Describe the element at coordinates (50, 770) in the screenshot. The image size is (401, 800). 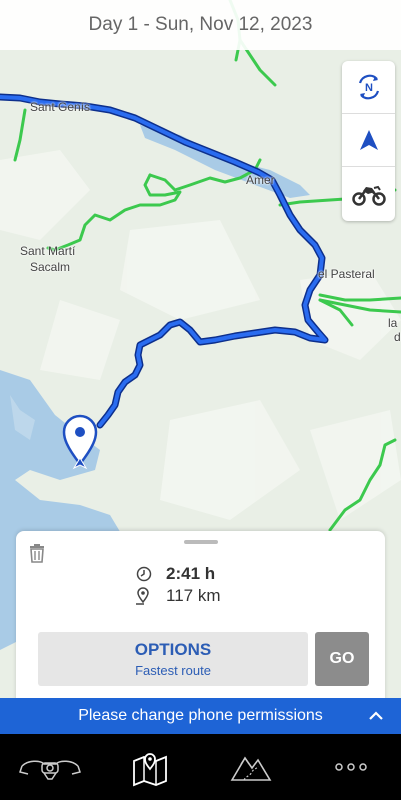
I see `motorbike-front-icon` at that location.